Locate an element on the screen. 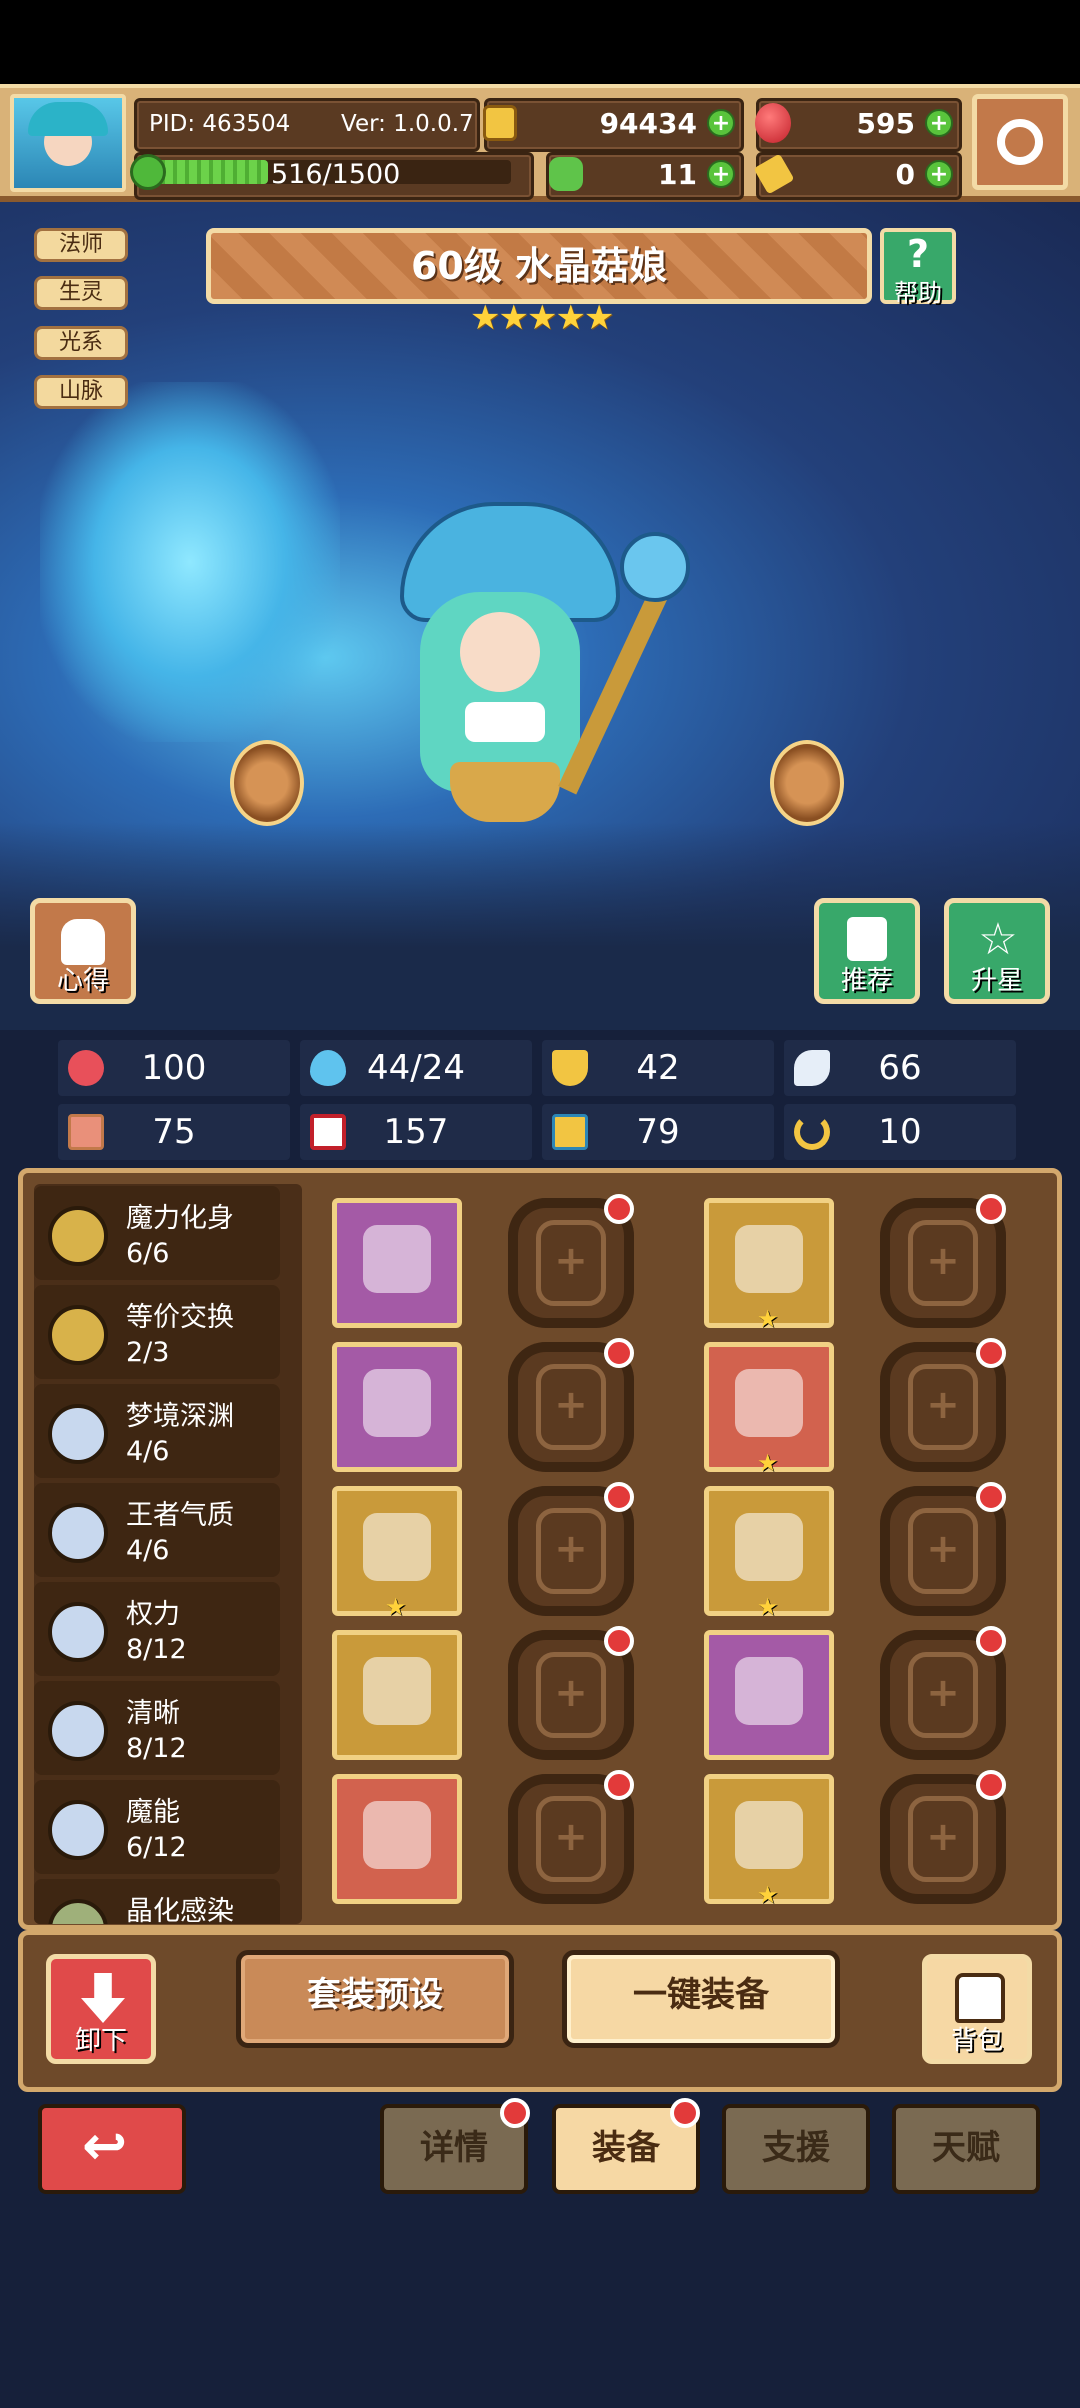 The image size is (1080, 2408). back-button: ↩ is located at coordinates (112, 2149).